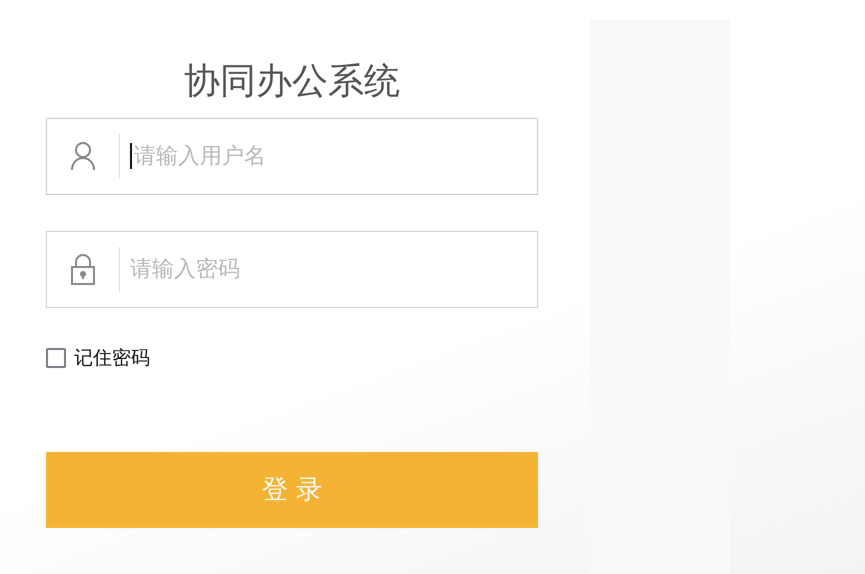 The image size is (865, 574). What do you see at coordinates (334, 156) in the screenshot?
I see `text-input: 请输入用户名` at bounding box center [334, 156].